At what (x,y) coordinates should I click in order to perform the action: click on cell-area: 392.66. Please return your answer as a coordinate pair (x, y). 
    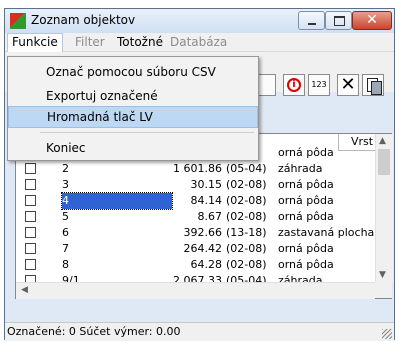
    Looking at the image, I should click on (203, 232).